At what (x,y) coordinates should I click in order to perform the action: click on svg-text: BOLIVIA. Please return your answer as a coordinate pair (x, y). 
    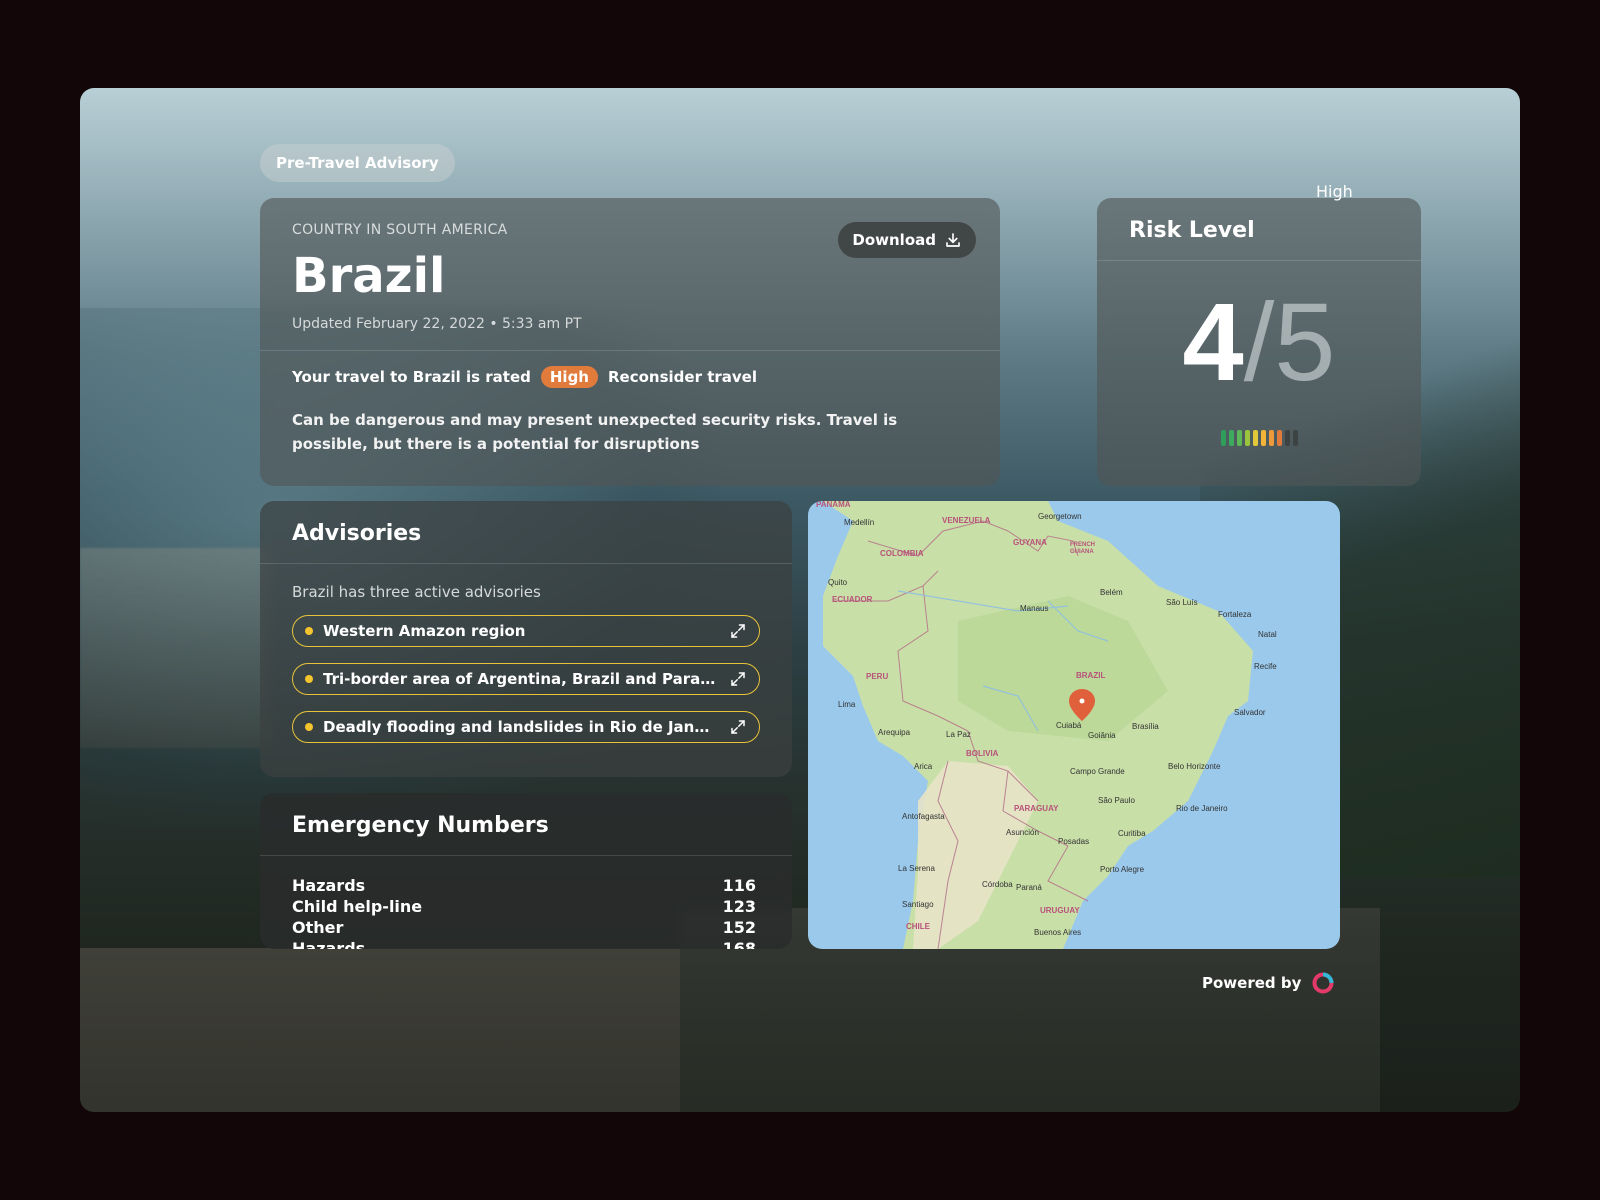
    Looking at the image, I should click on (982, 753).